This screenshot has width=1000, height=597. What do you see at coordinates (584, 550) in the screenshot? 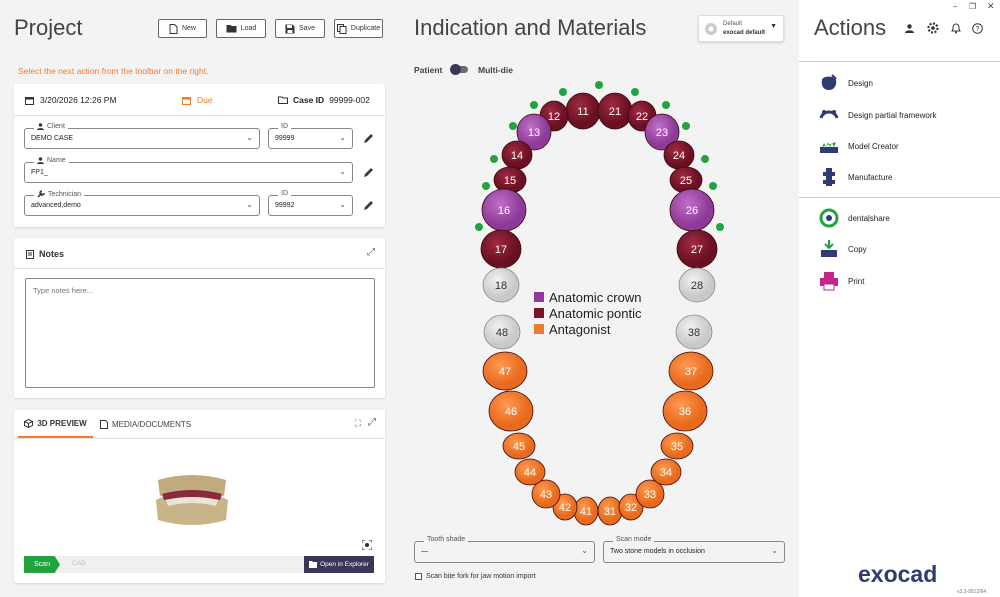
I see `chevron-down-icon: ⌄` at bounding box center [584, 550].